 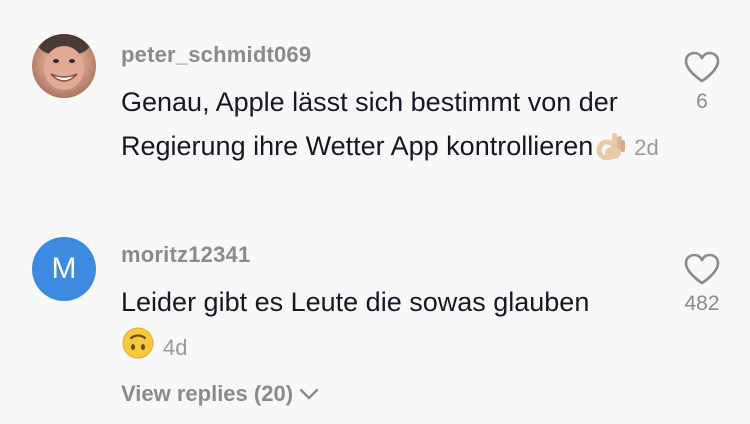 I want to click on like-button: 6, so click(x=702, y=82).